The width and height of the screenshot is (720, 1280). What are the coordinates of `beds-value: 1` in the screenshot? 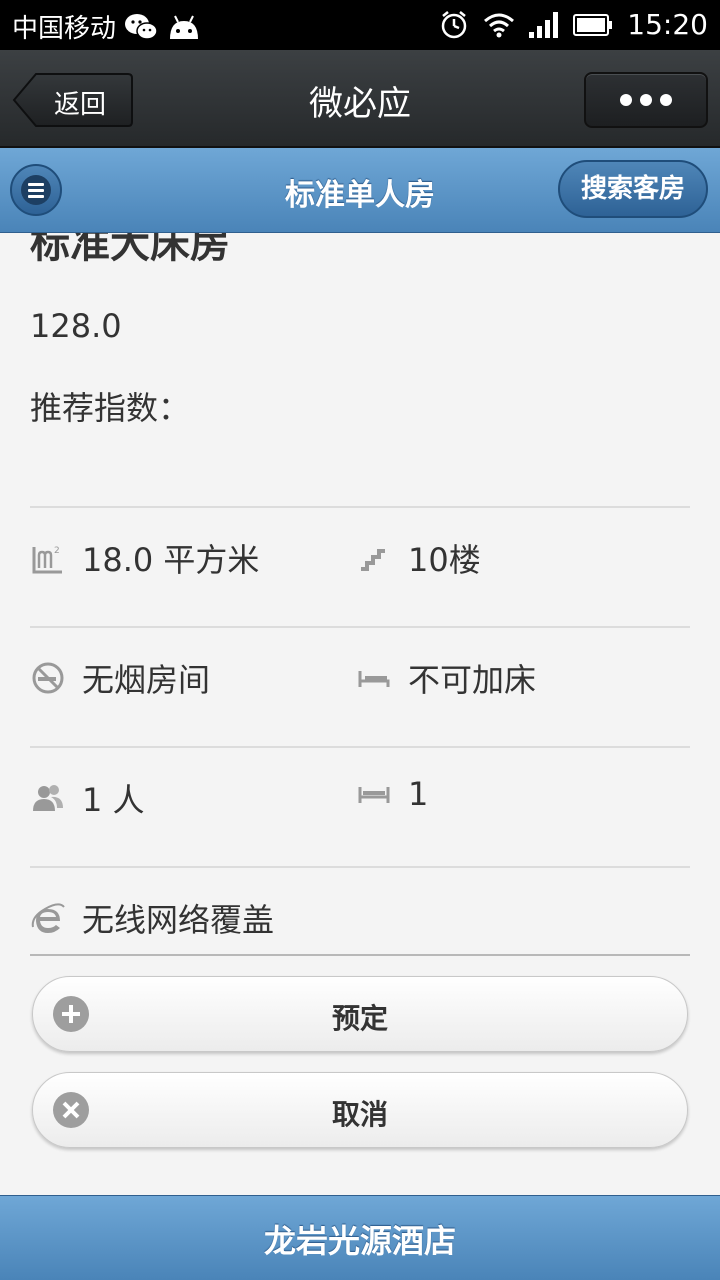 It's located at (418, 794).